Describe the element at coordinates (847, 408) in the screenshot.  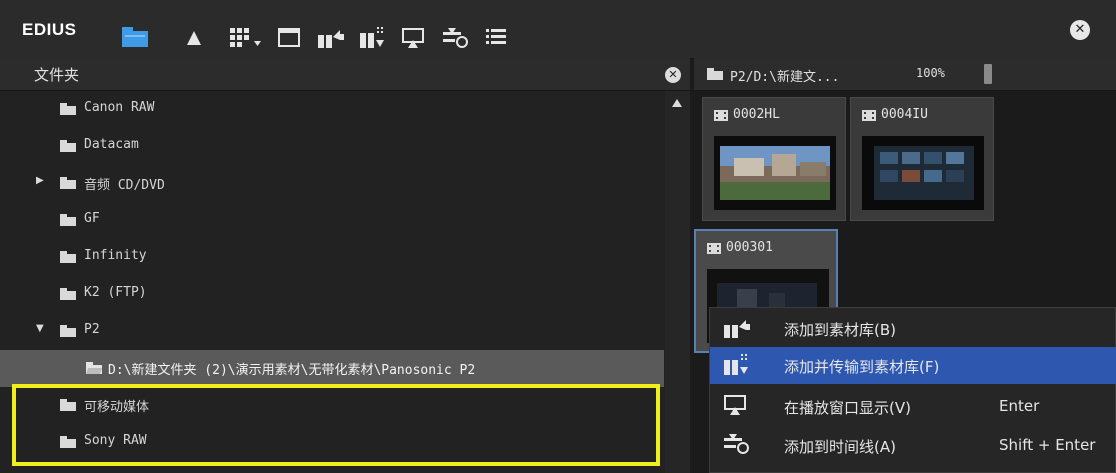
I see `menu-item-label: 在播放窗口显示(V)` at that location.